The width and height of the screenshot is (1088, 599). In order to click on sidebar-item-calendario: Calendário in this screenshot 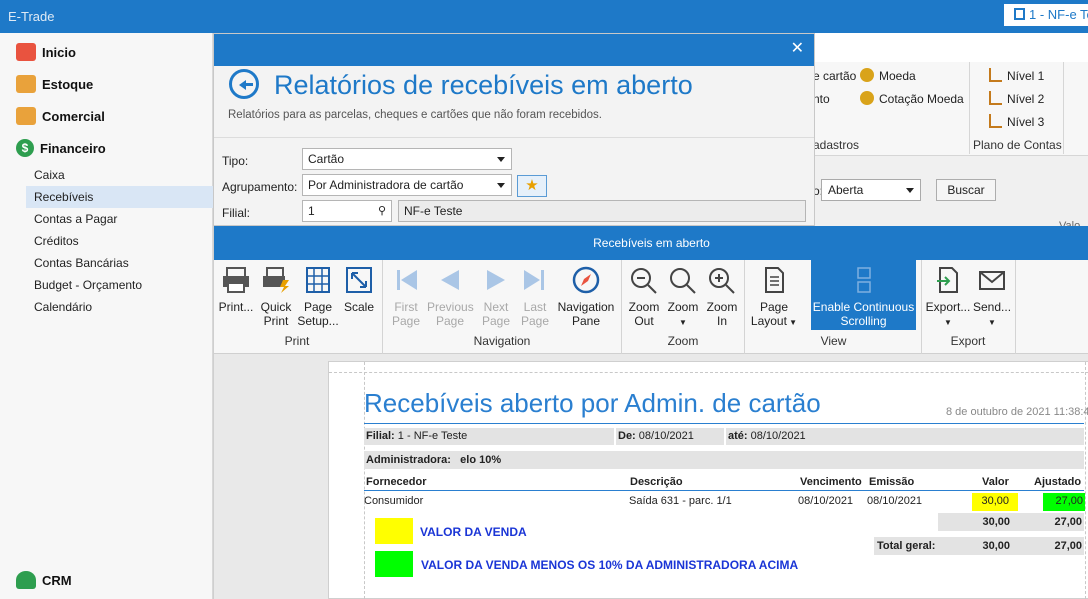, I will do `click(119, 307)`.